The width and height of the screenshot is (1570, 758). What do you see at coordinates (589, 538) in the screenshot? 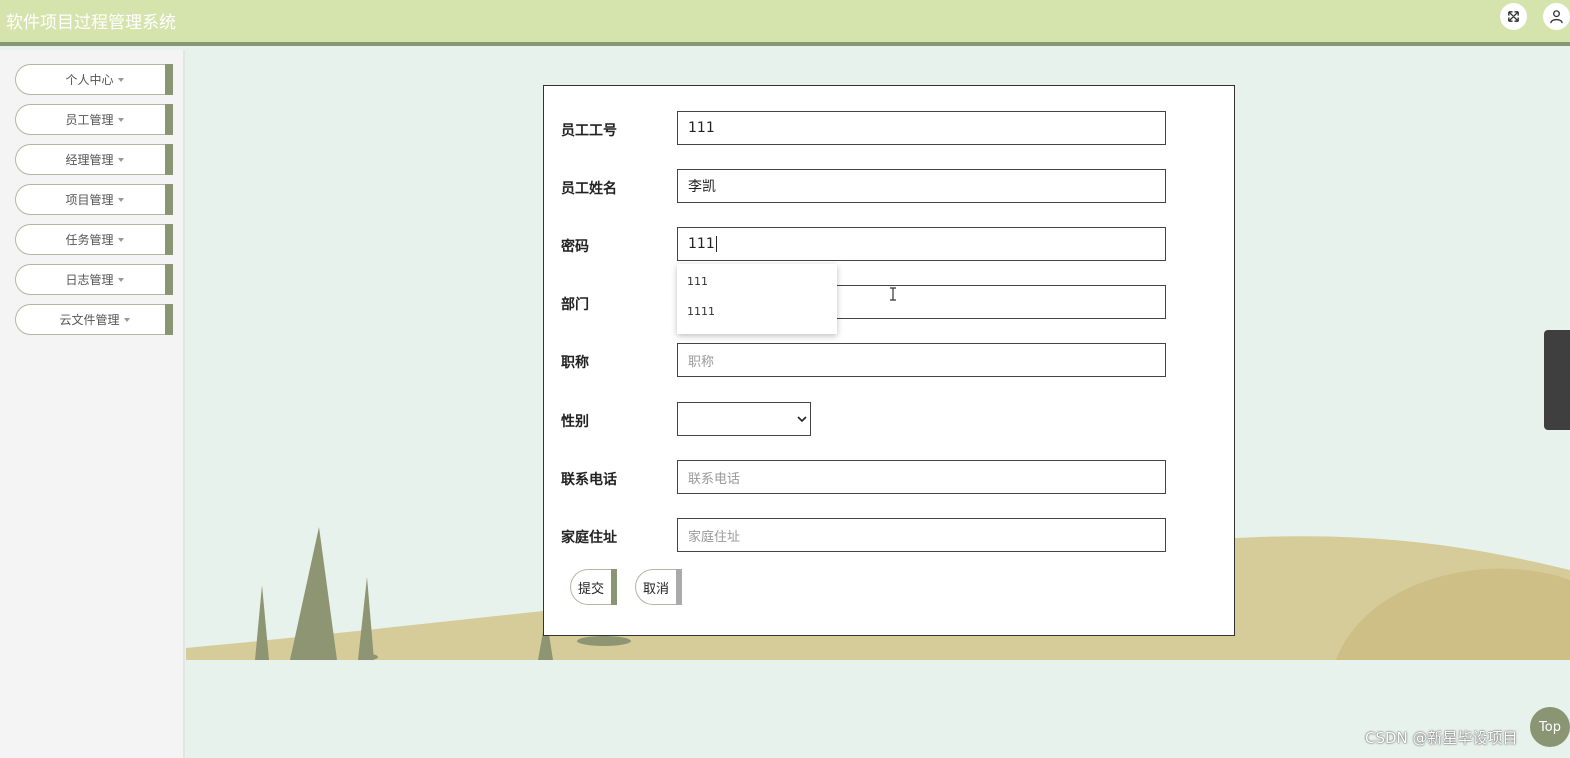
I see `address-label: 家庭住址` at bounding box center [589, 538].